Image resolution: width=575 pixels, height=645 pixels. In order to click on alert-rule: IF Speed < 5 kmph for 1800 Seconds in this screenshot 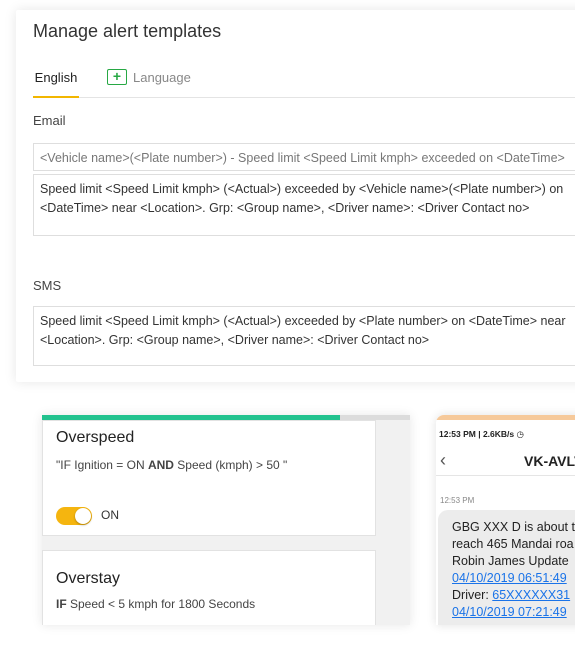, I will do `click(155, 604)`.